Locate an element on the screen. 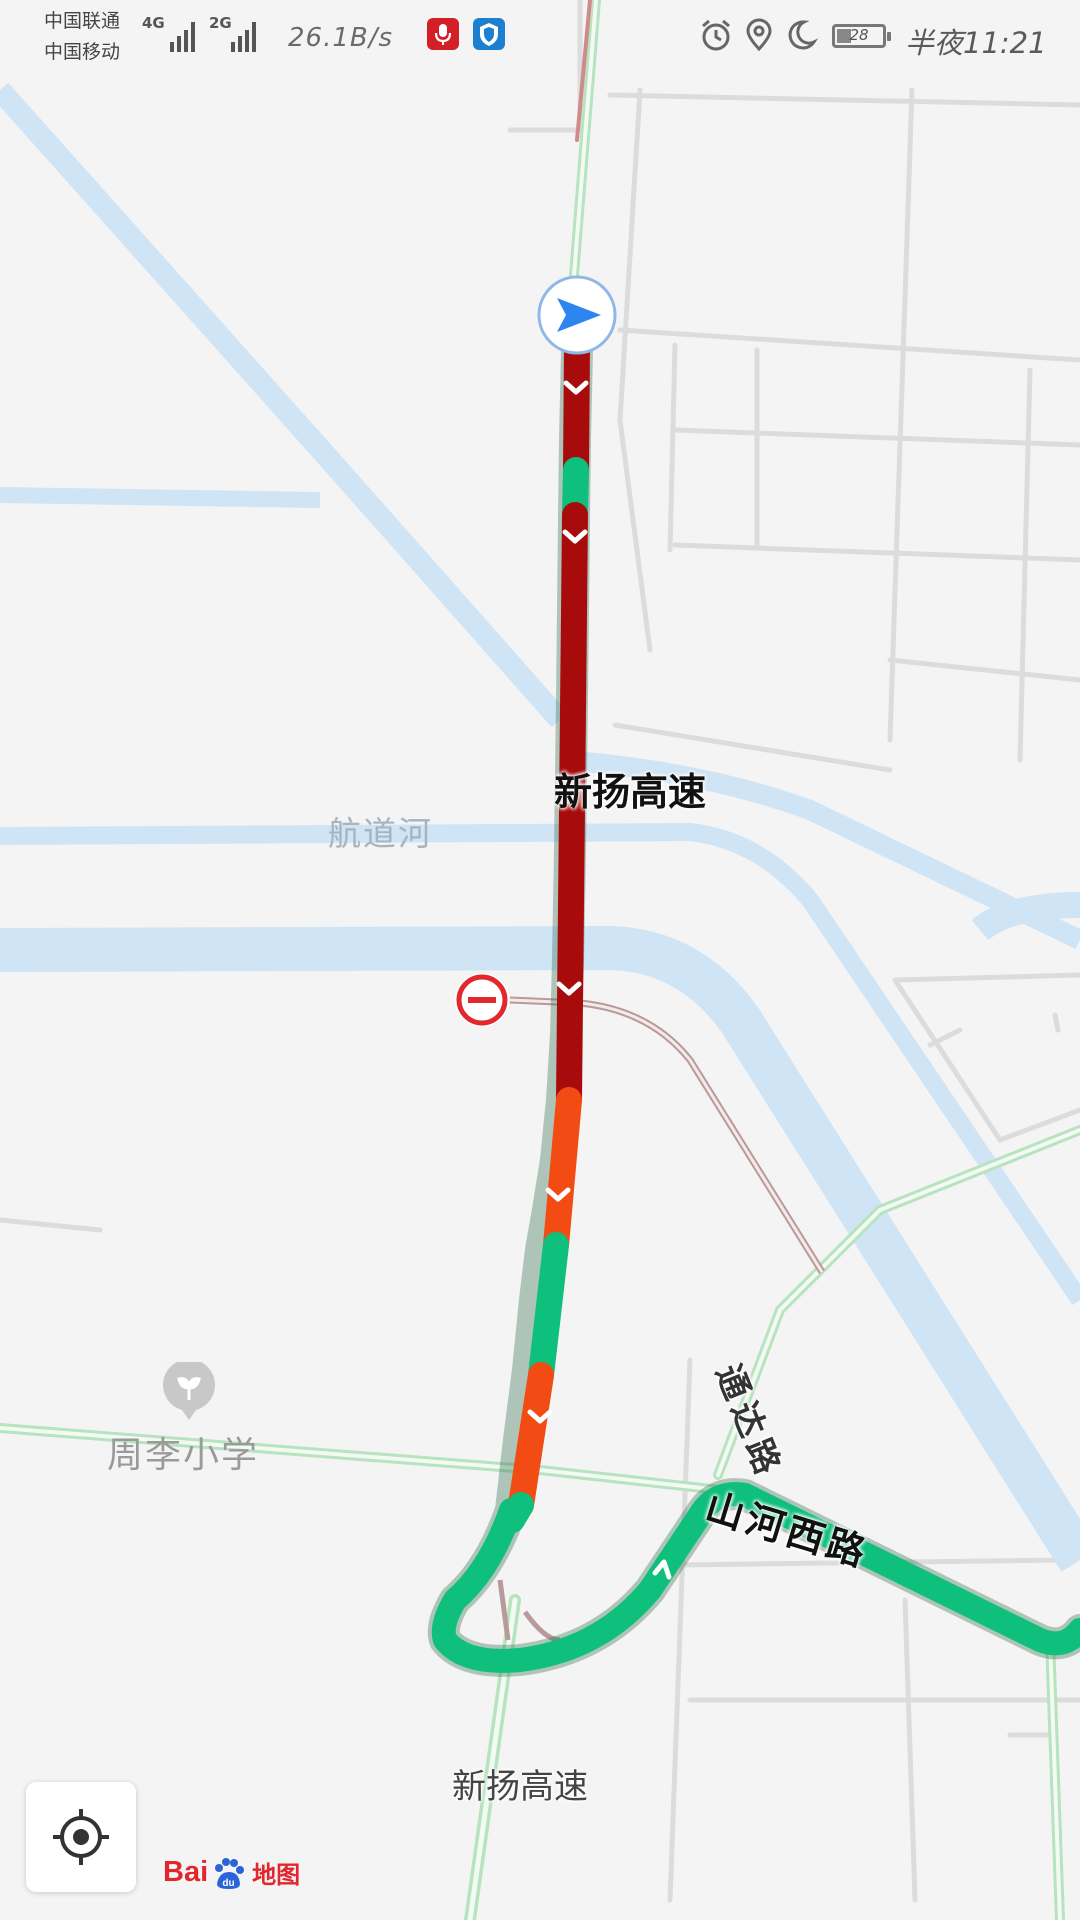  route-chevrons is located at coordinates (599, 980).